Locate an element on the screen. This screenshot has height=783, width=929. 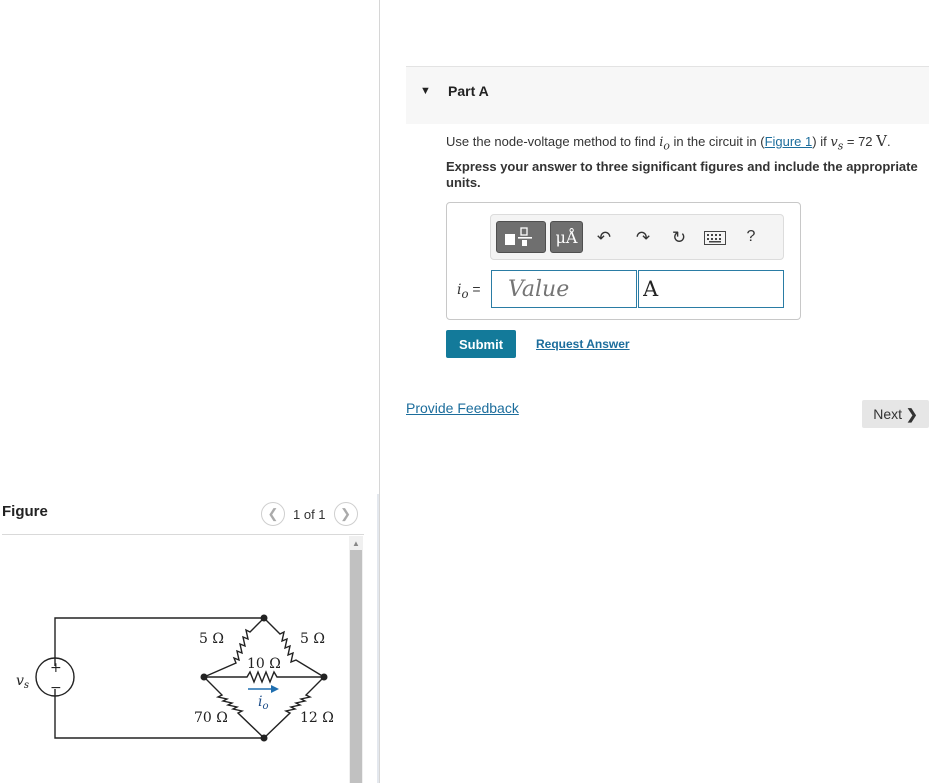
resistor-middle is located at coordinates (264, 677).